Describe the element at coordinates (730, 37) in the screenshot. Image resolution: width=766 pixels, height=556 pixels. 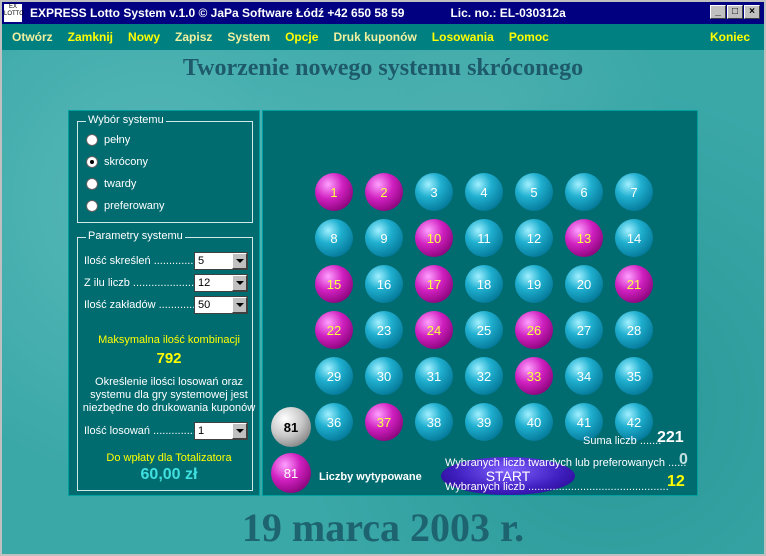
I see `menu-exit: Koniec` at that location.